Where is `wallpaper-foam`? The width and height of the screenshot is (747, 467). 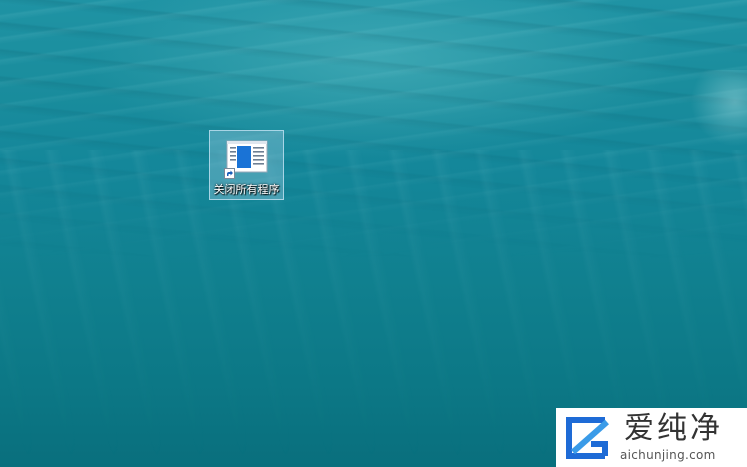 wallpaper-foam is located at coordinates (717, 110).